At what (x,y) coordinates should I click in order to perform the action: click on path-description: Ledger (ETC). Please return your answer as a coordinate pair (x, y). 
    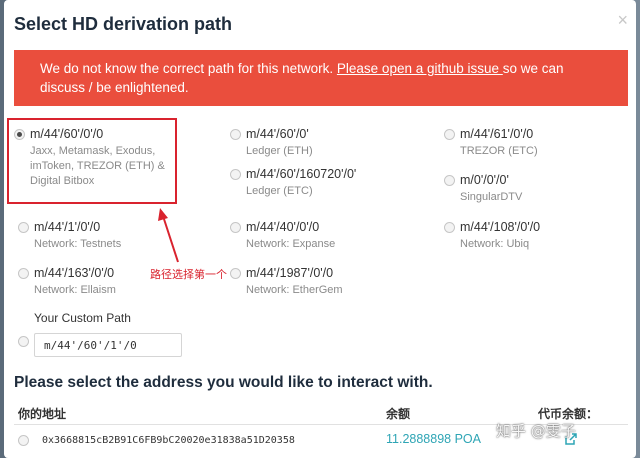
    Looking at the image, I should click on (279, 191).